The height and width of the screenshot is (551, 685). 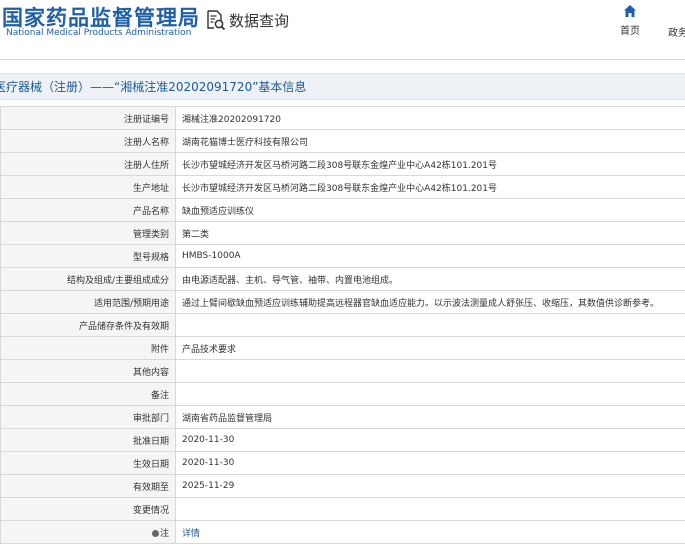 I want to click on field-value: HMBS-1000A, so click(x=430, y=256).